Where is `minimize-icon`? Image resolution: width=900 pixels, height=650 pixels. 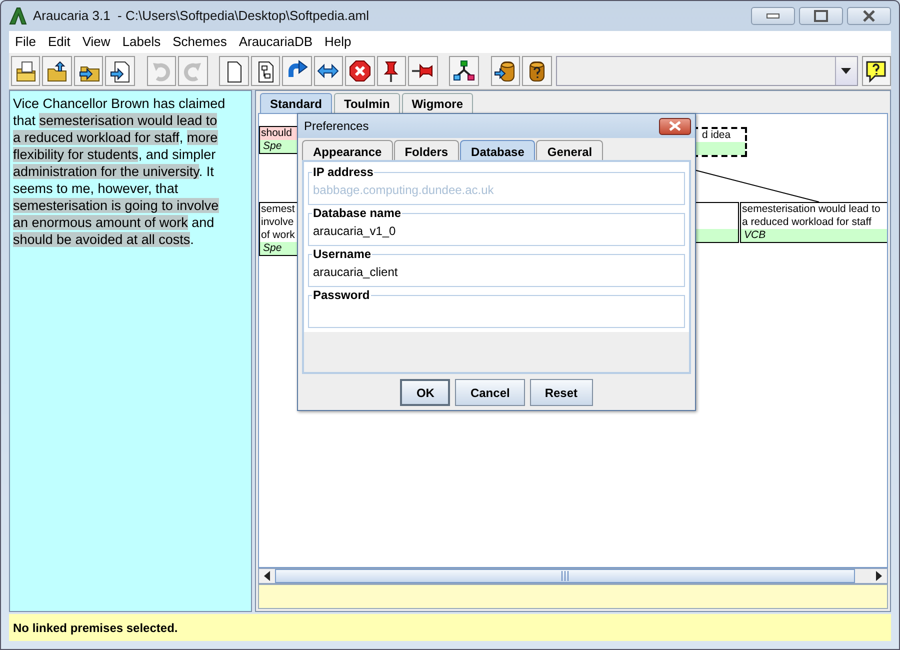 minimize-icon is located at coordinates (773, 15).